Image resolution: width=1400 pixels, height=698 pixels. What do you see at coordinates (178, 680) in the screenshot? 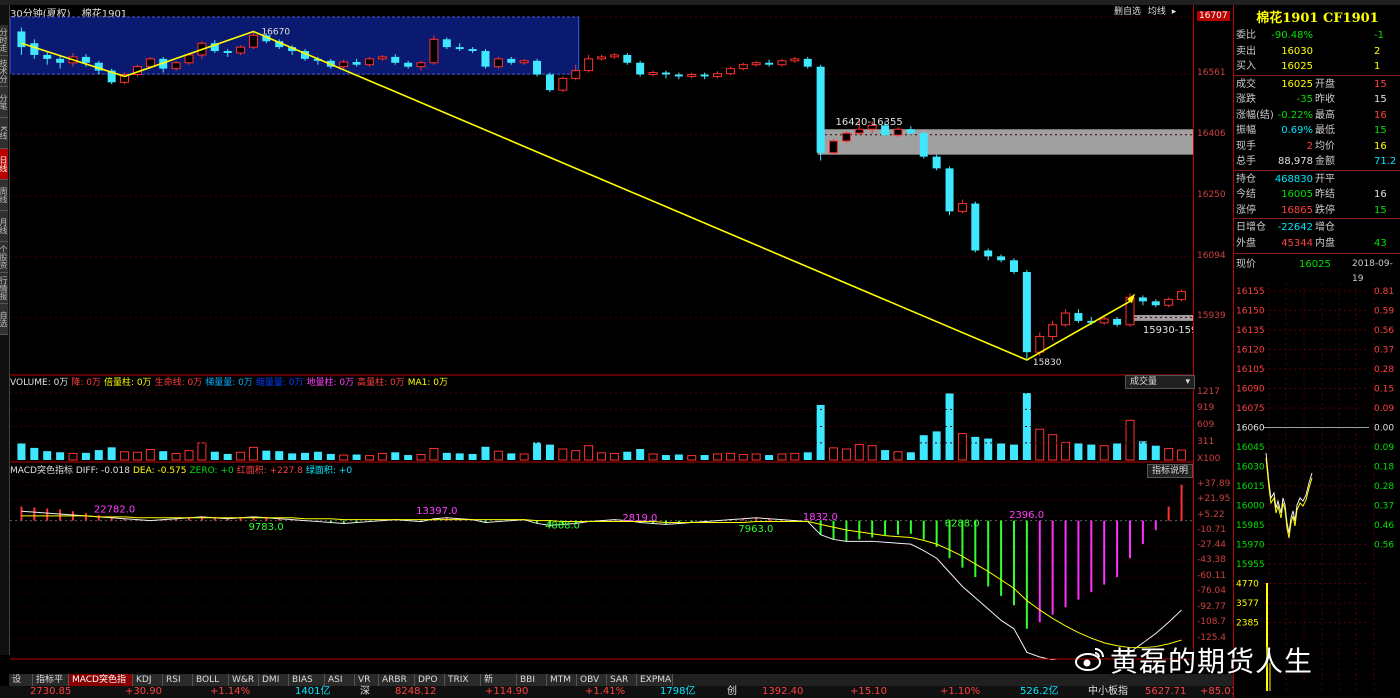
I see `indicator-tab: RSI` at bounding box center [178, 680].